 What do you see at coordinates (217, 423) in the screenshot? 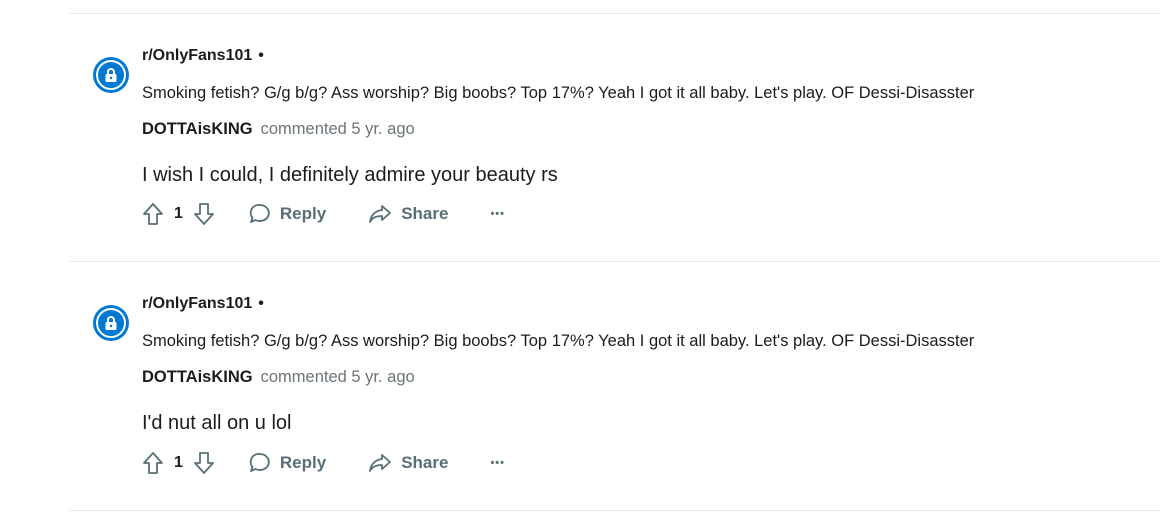
I see `comment-body: I'd nut all on u lol` at bounding box center [217, 423].